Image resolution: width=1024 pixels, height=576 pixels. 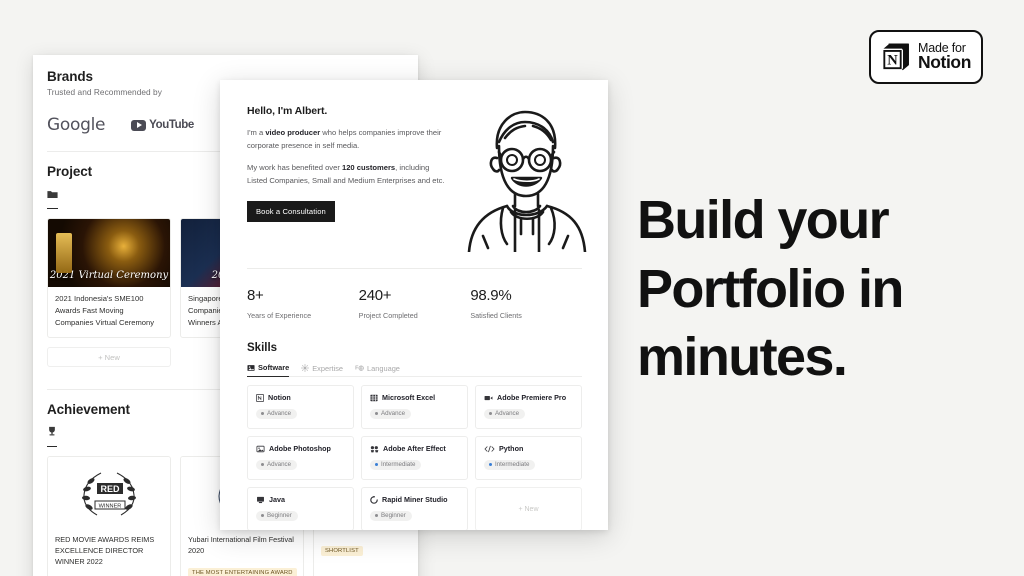 What do you see at coordinates (303, 303) in the screenshot?
I see `stat-item: 8+ Years of Experience` at bounding box center [303, 303].